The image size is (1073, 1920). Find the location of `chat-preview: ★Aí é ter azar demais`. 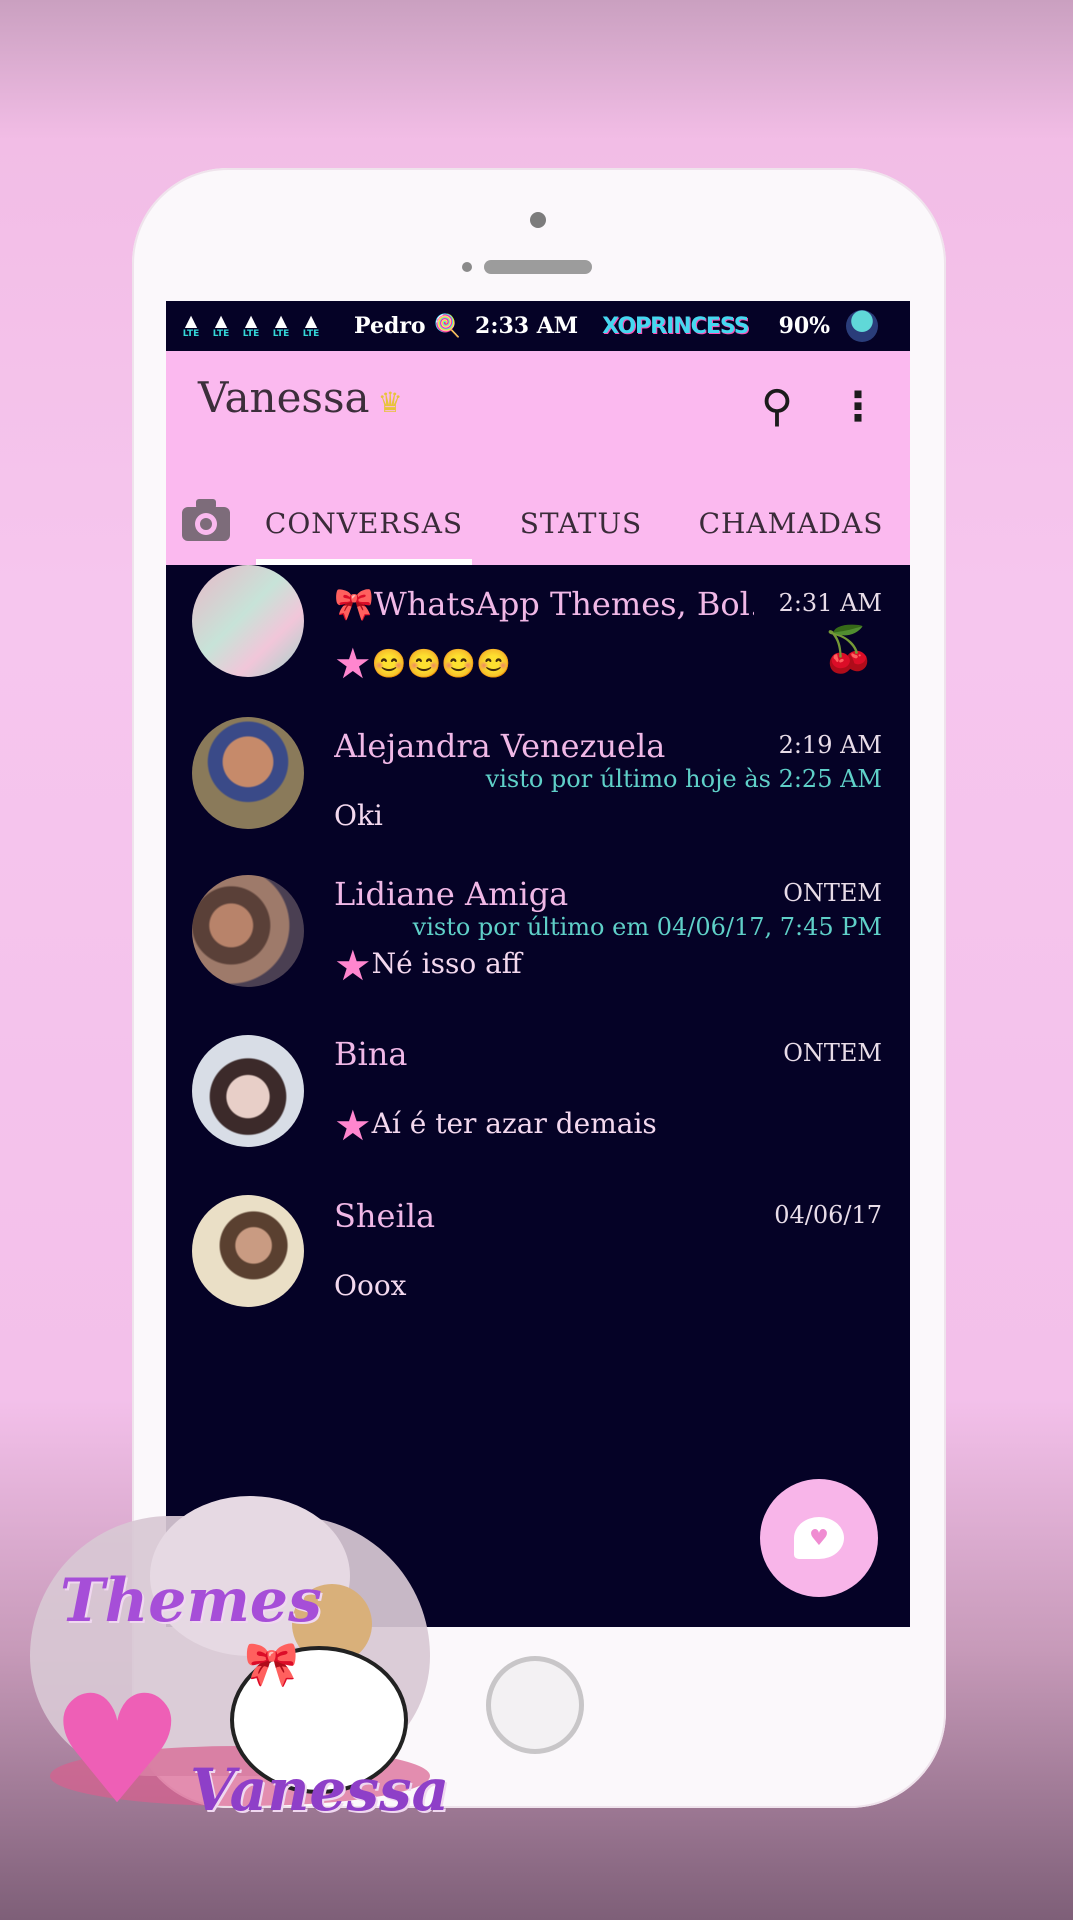

chat-preview: ★Aí é ter azar demais is located at coordinates (495, 1125).